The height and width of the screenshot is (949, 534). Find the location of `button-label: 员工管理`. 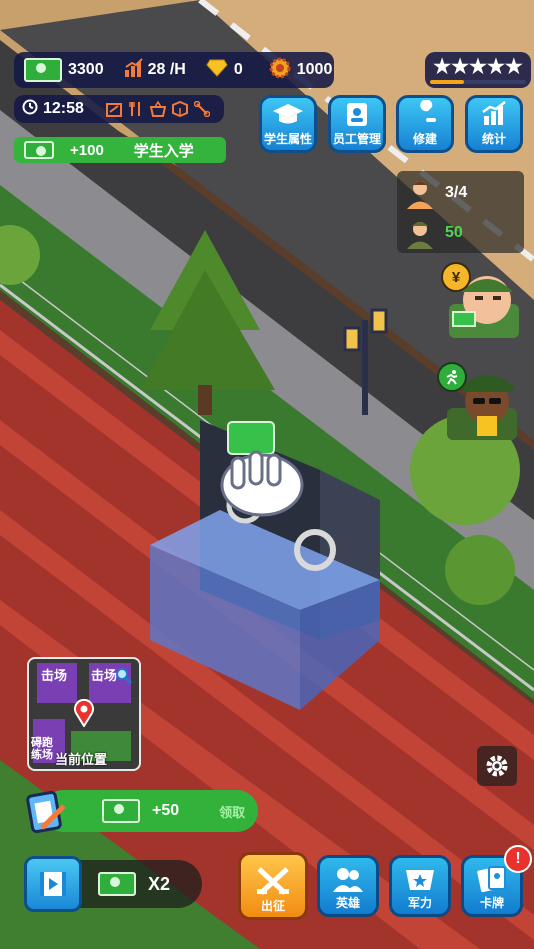

button-label: 员工管理 is located at coordinates (356, 139).